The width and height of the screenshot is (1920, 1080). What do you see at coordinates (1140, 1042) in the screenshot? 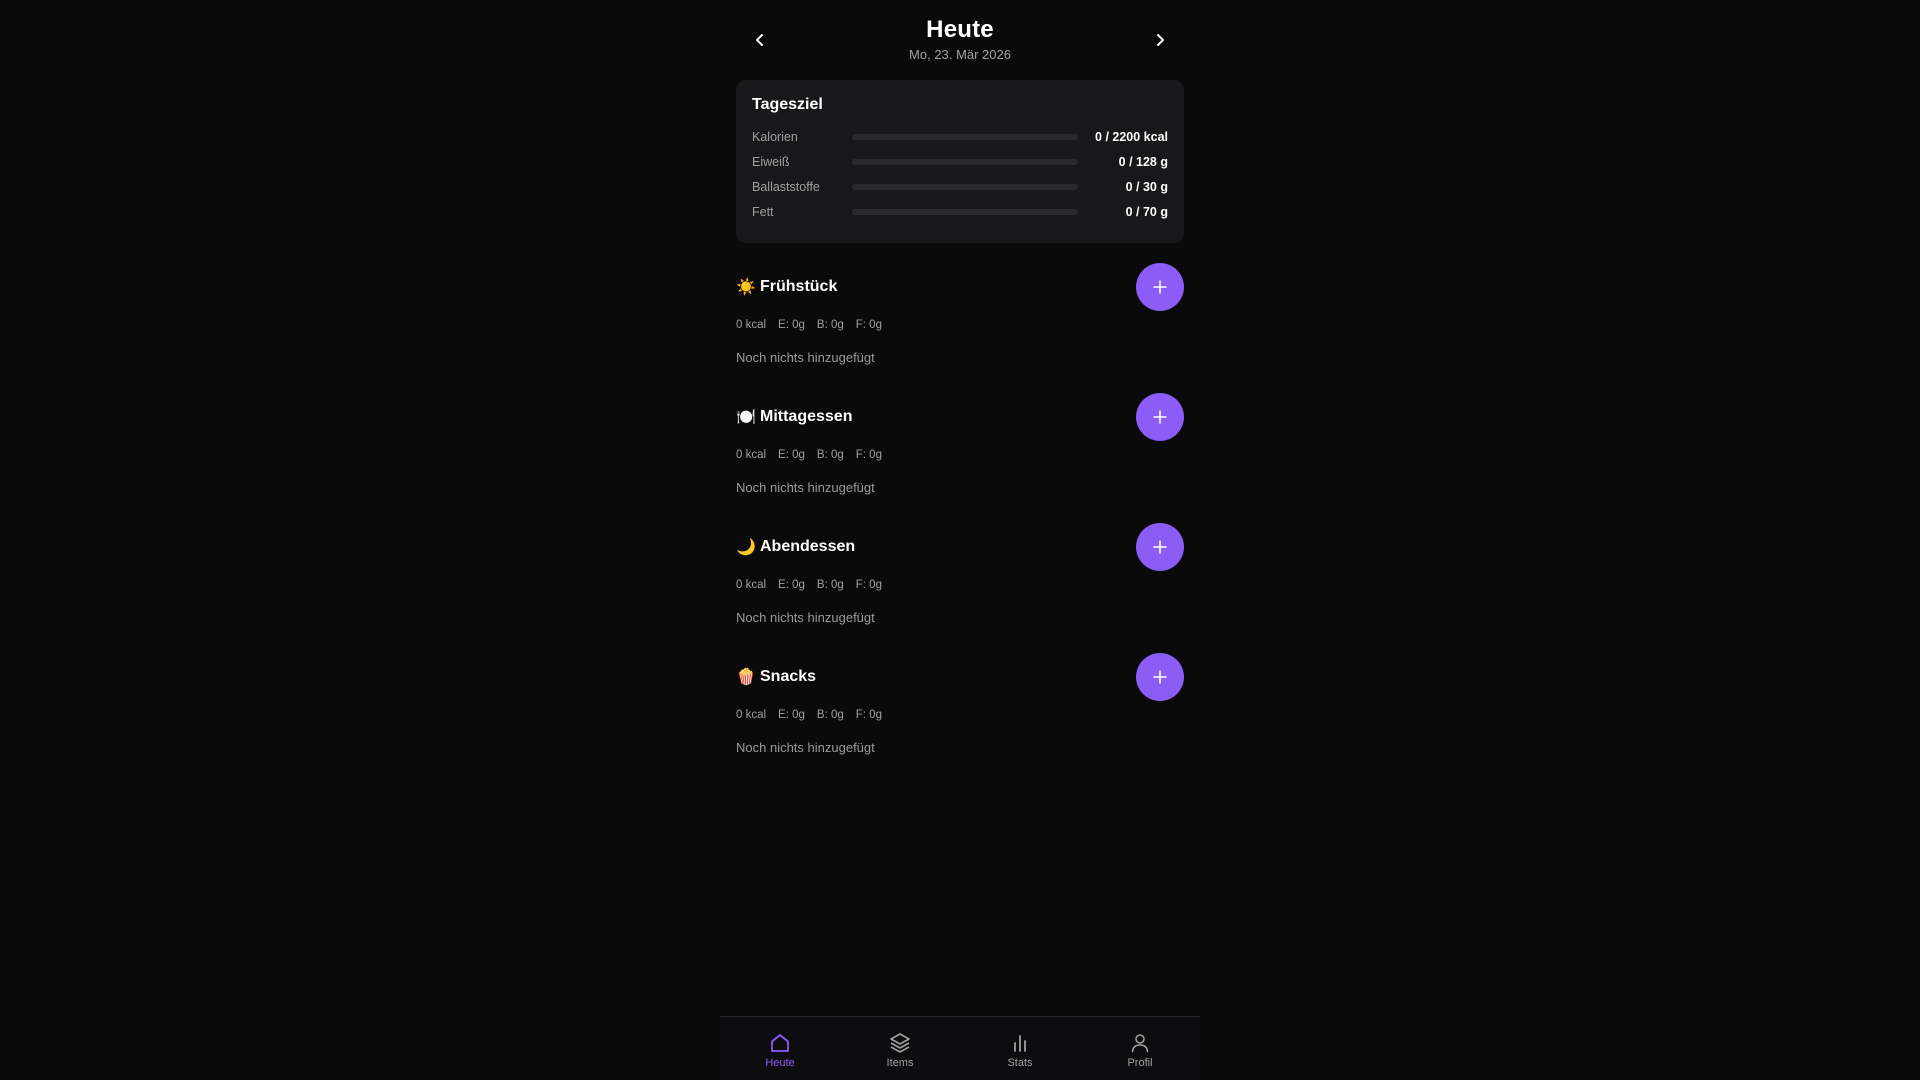
I see `user-icon` at bounding box center [1140, 1042].